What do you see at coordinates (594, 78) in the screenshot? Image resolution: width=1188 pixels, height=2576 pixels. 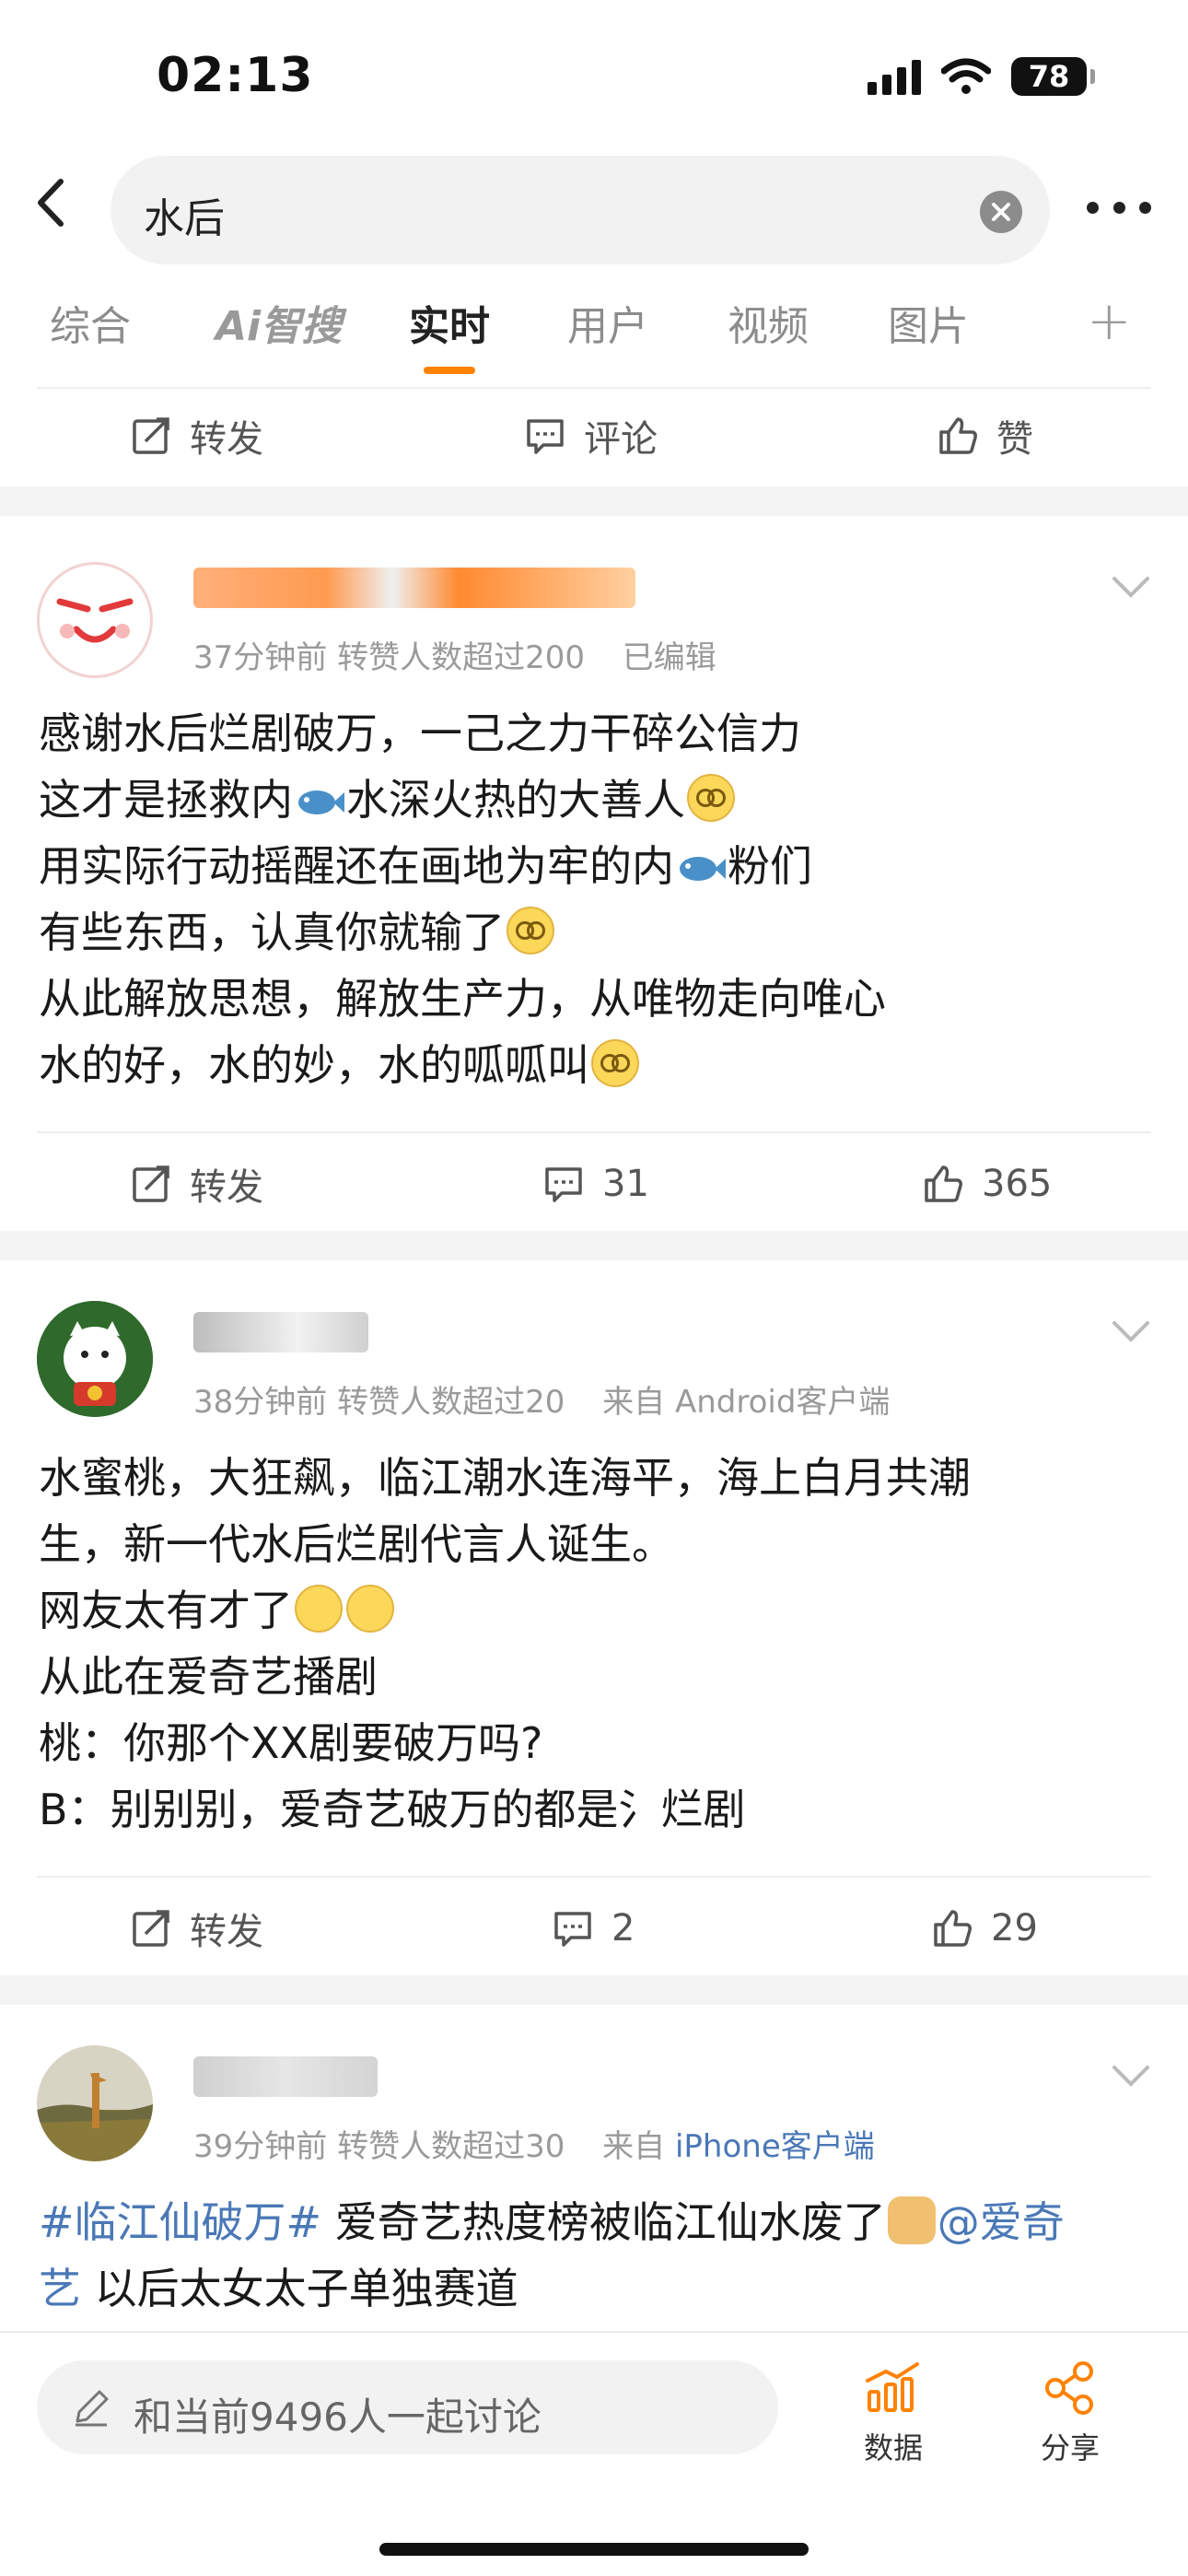 I see `status-bar: 02:13 78` at bounding box center [594, 78].